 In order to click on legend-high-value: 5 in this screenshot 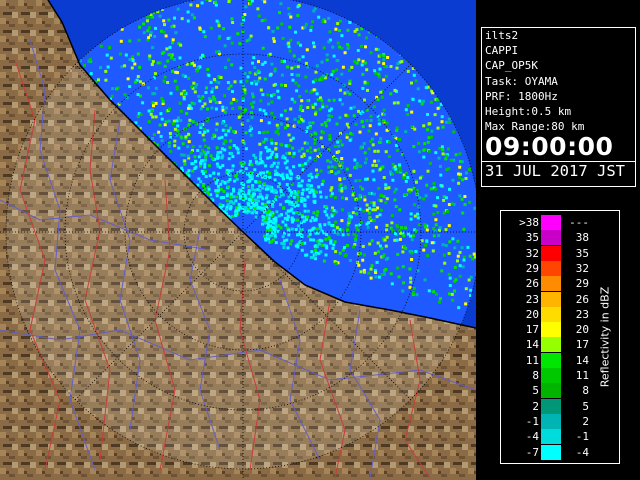, I will do `click(585, 406)`.